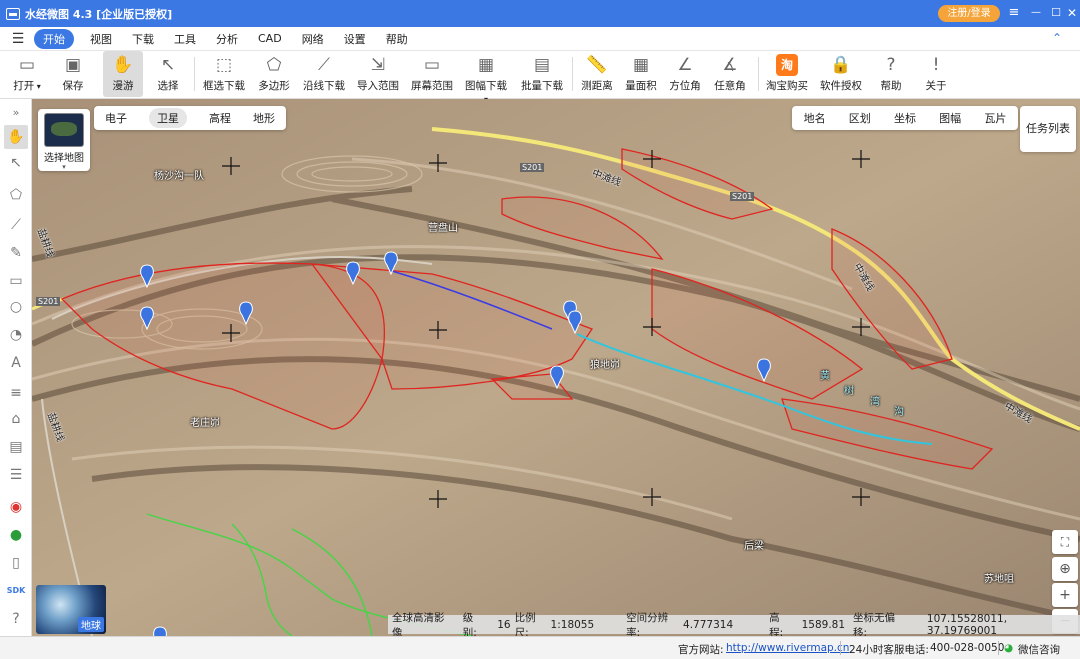 The width and height of the screenshot is (1080, 659). I want to click on wechat-icon: ◕, so click(1009, 648).